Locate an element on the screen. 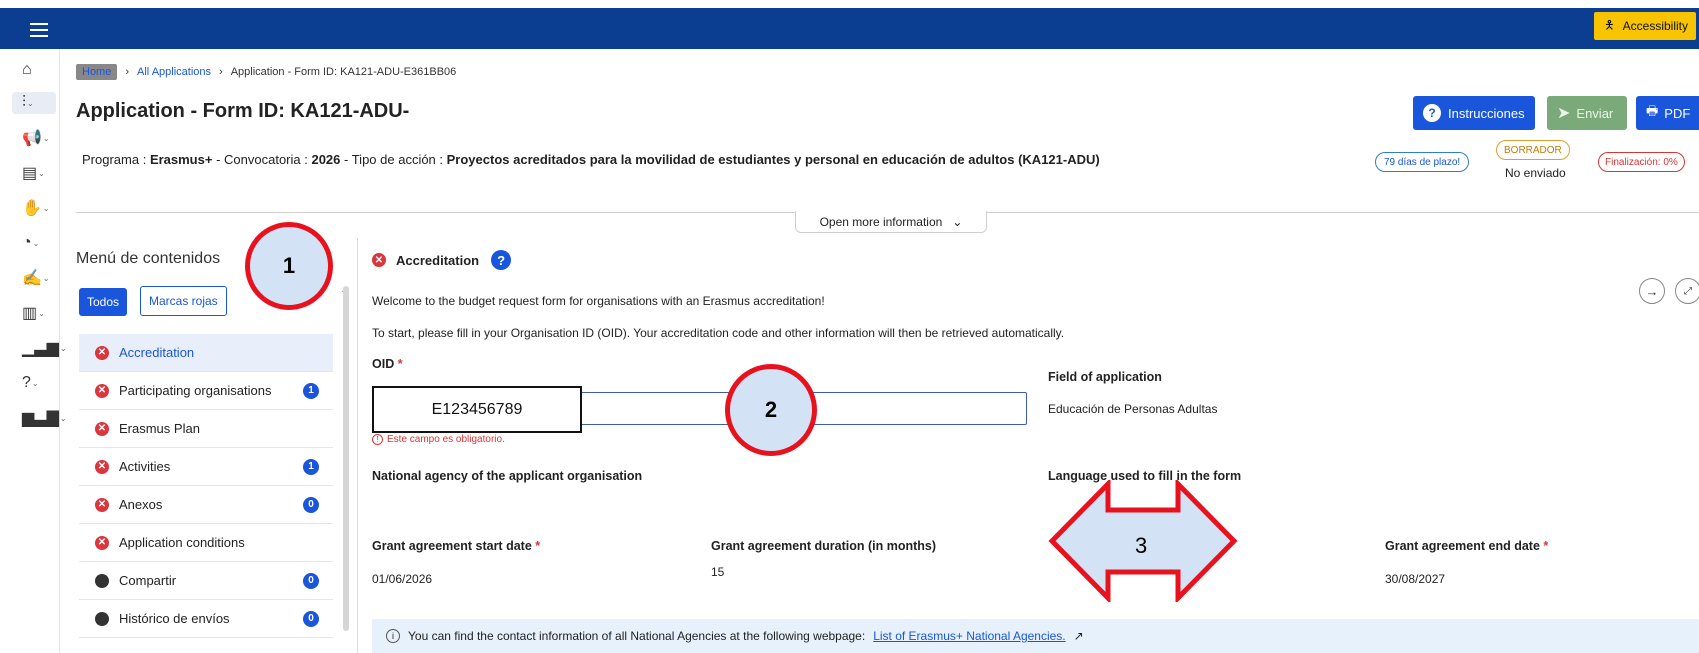 Image resolution: width=1699 pixels, height=653 pixels. menu-item-anexos: ✕ Anexos 0 is located at coordinates (206, 505).